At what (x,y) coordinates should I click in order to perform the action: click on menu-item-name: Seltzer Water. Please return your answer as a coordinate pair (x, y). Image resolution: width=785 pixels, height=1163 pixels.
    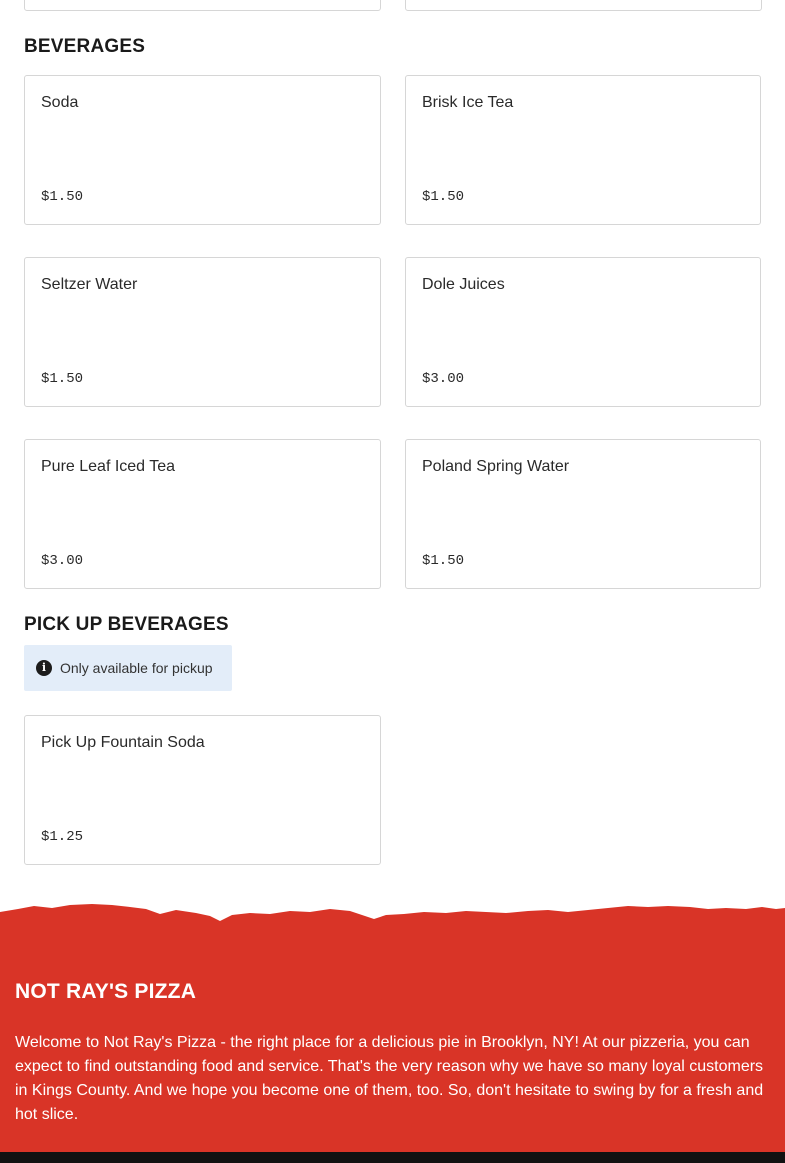
    Looking at the image, I should click on (89, 284).